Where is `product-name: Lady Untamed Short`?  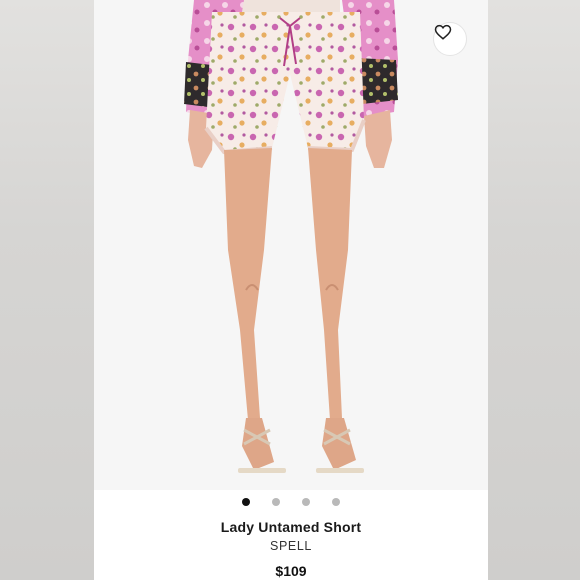
product-name: Lady Untamed Short is located at coordinates (291, 527).